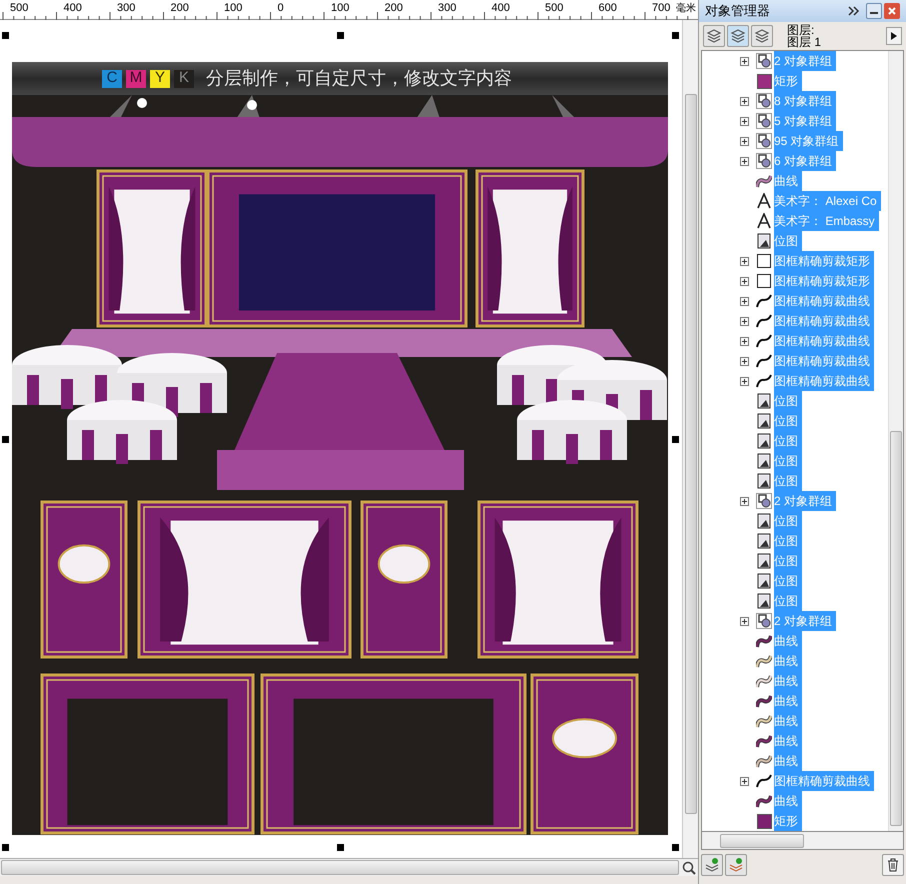 The image size is (906, 884). What do you see at coordinates (126, 8) in the screenshot?
I see `ruler-label: 300` at bounding box center [126, 8].